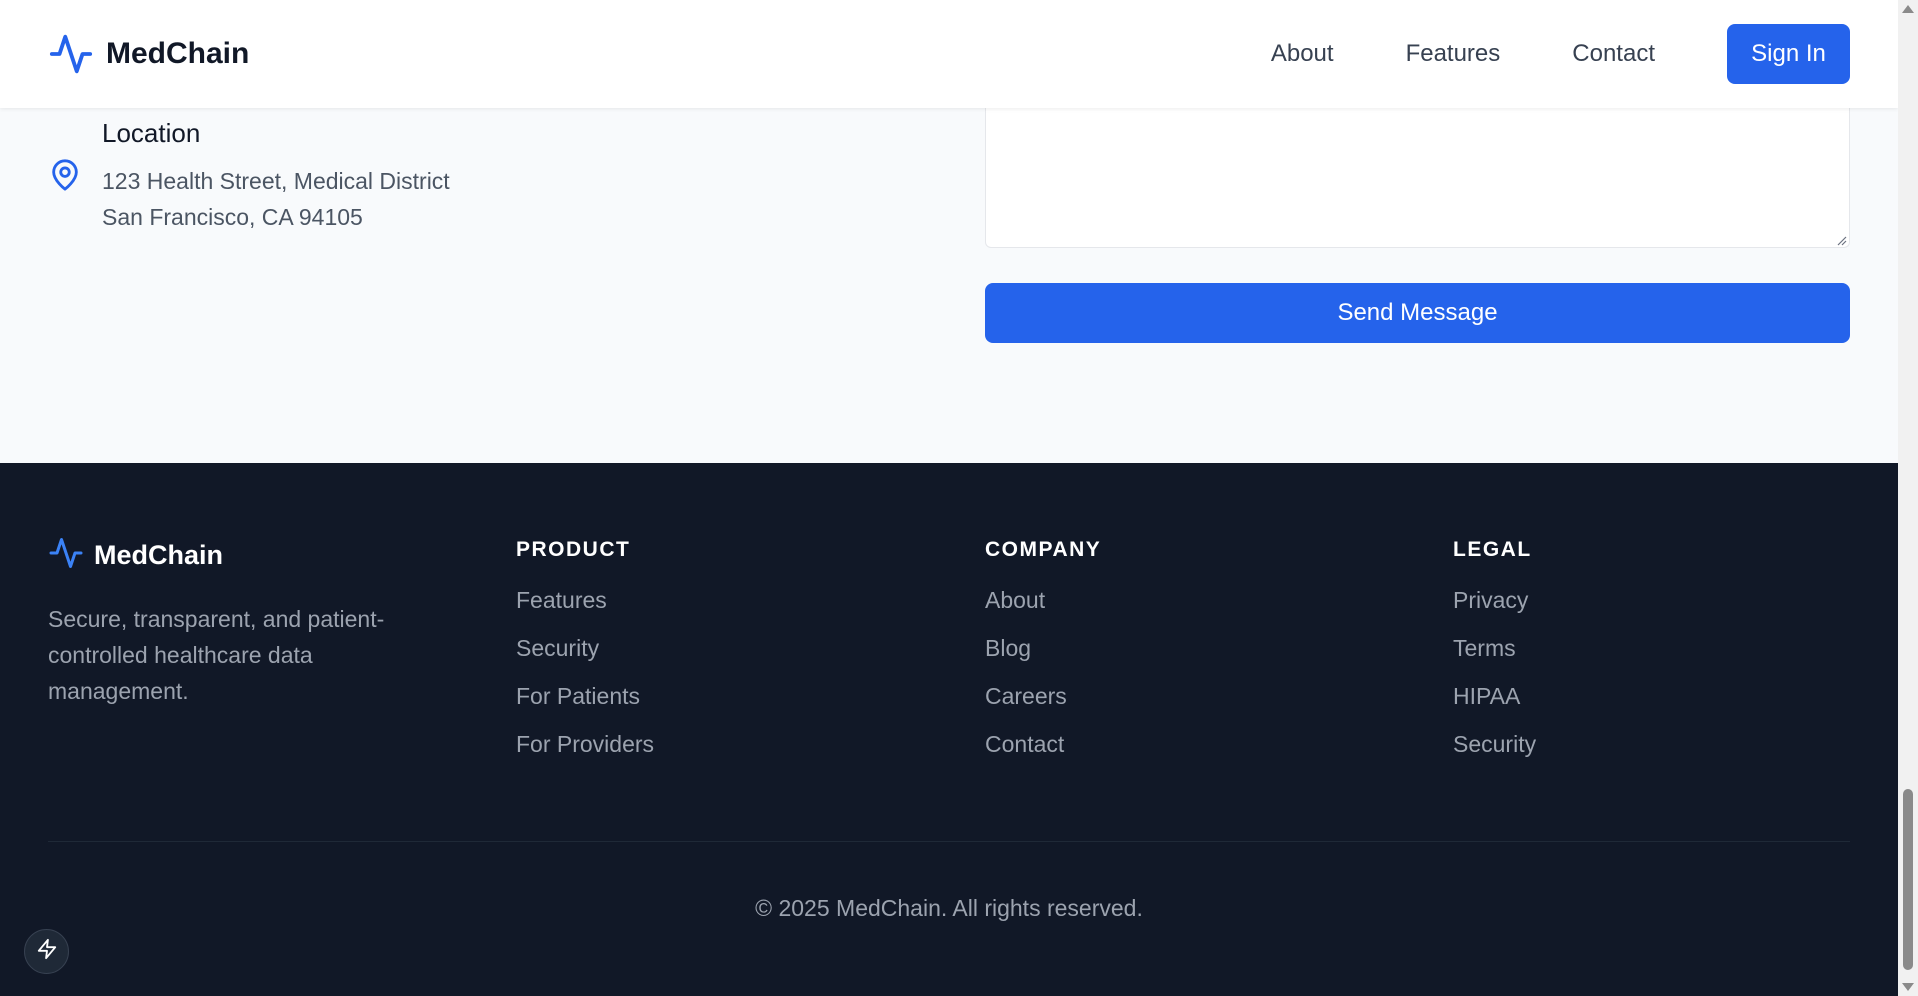  What do you see at coordinates (949, 841) in the screenshot?
I see `footer-divider` at bounding box center [949, 841].